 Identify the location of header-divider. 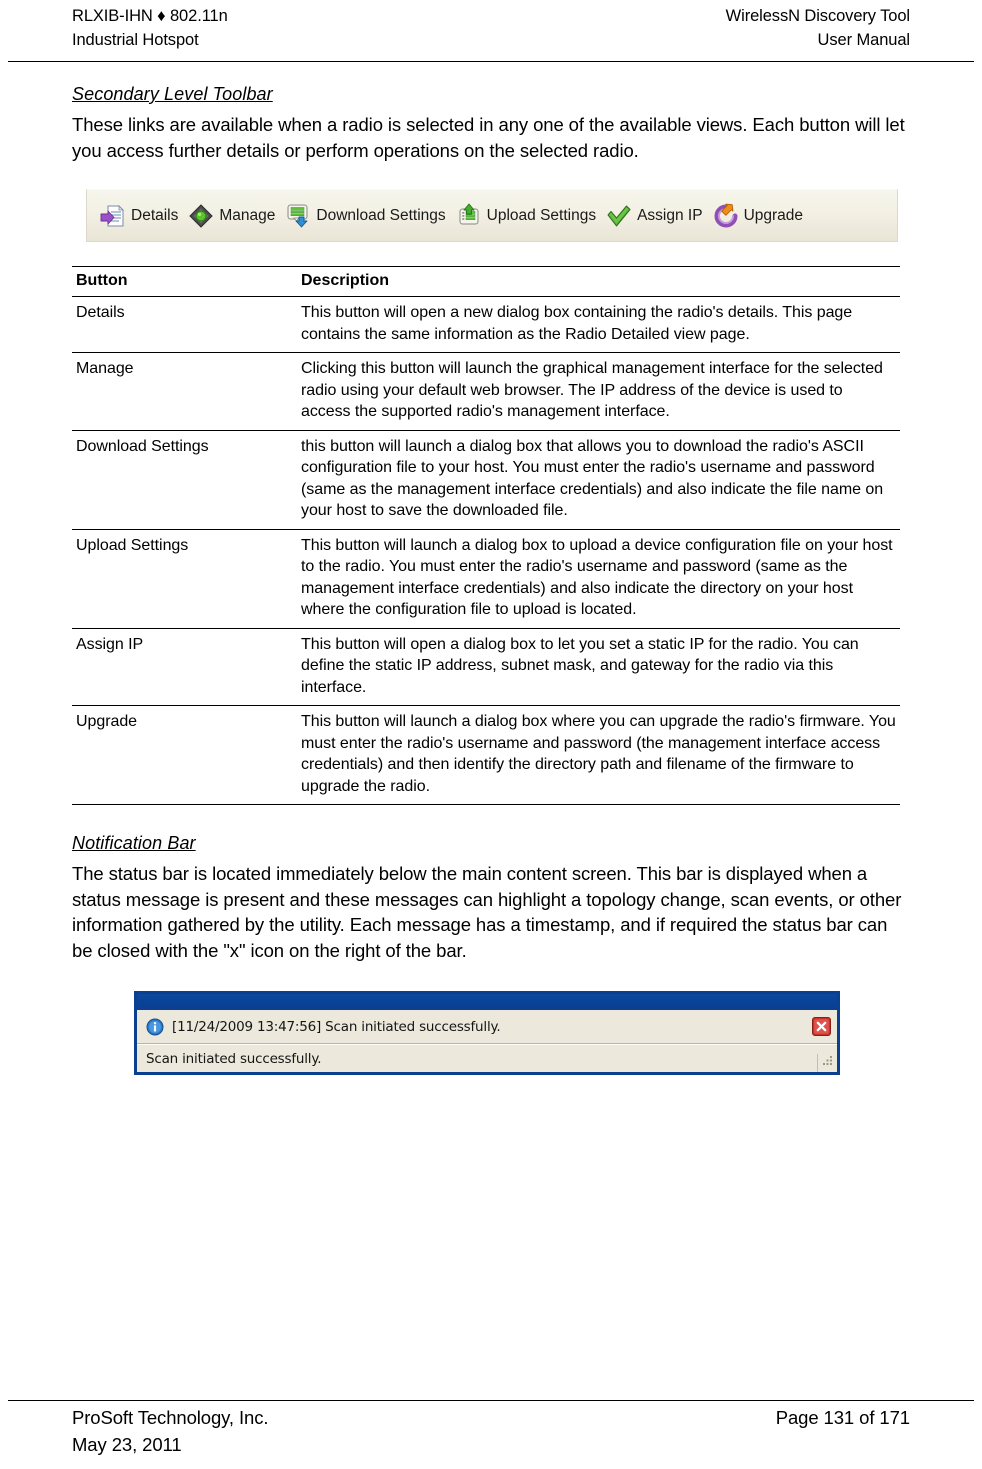
(491, 61).